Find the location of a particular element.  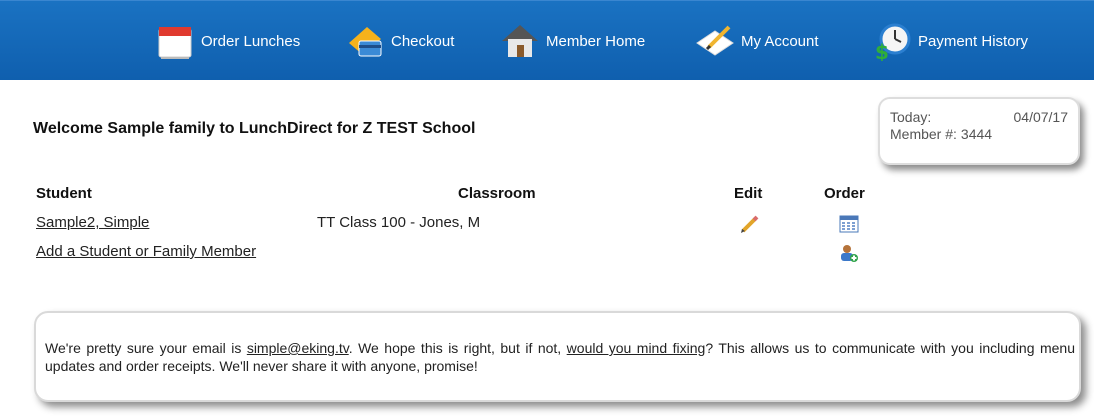

header-student: Student is located at coordinates (64, 193).